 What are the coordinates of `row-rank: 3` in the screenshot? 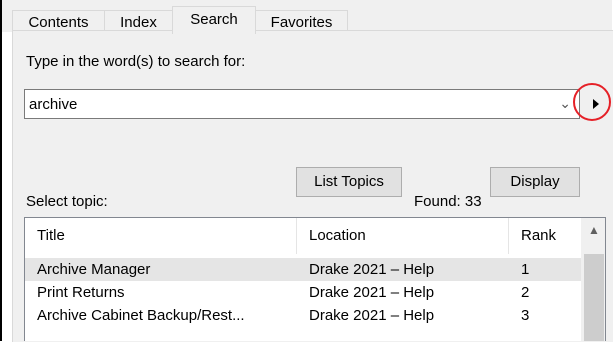 It's located at (525, 315).